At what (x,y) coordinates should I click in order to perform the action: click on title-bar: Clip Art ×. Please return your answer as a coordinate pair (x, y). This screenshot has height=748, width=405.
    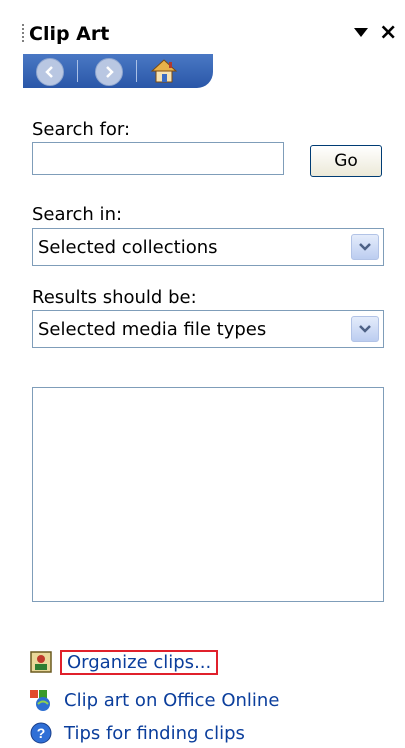
    Looking at the image, I should click on (202, 34).